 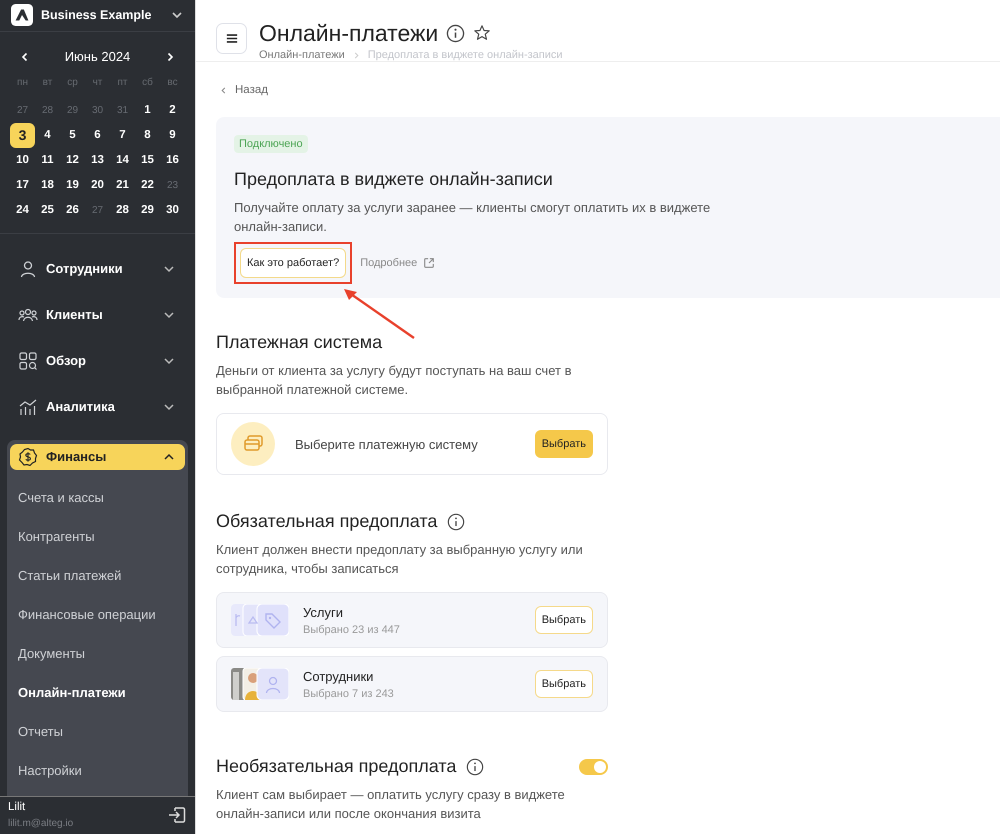 I want to click on weekday-label: пт, so click(x=122, y=83).